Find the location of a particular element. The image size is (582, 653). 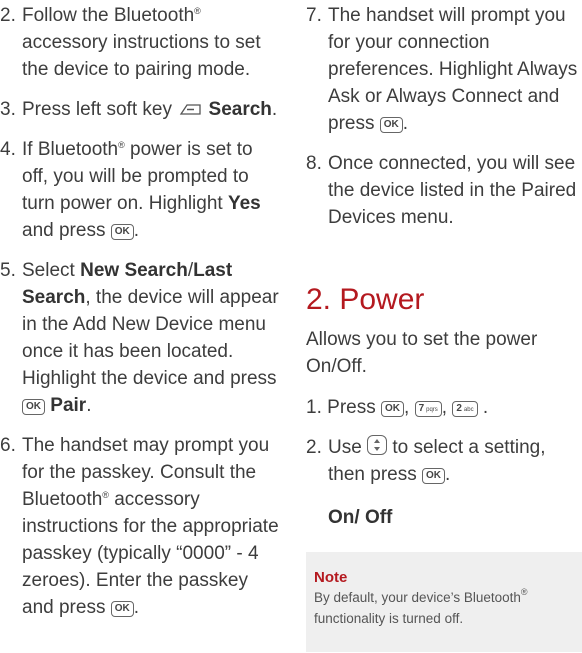

key-digit: 7 is located at coordinates (421, 408).